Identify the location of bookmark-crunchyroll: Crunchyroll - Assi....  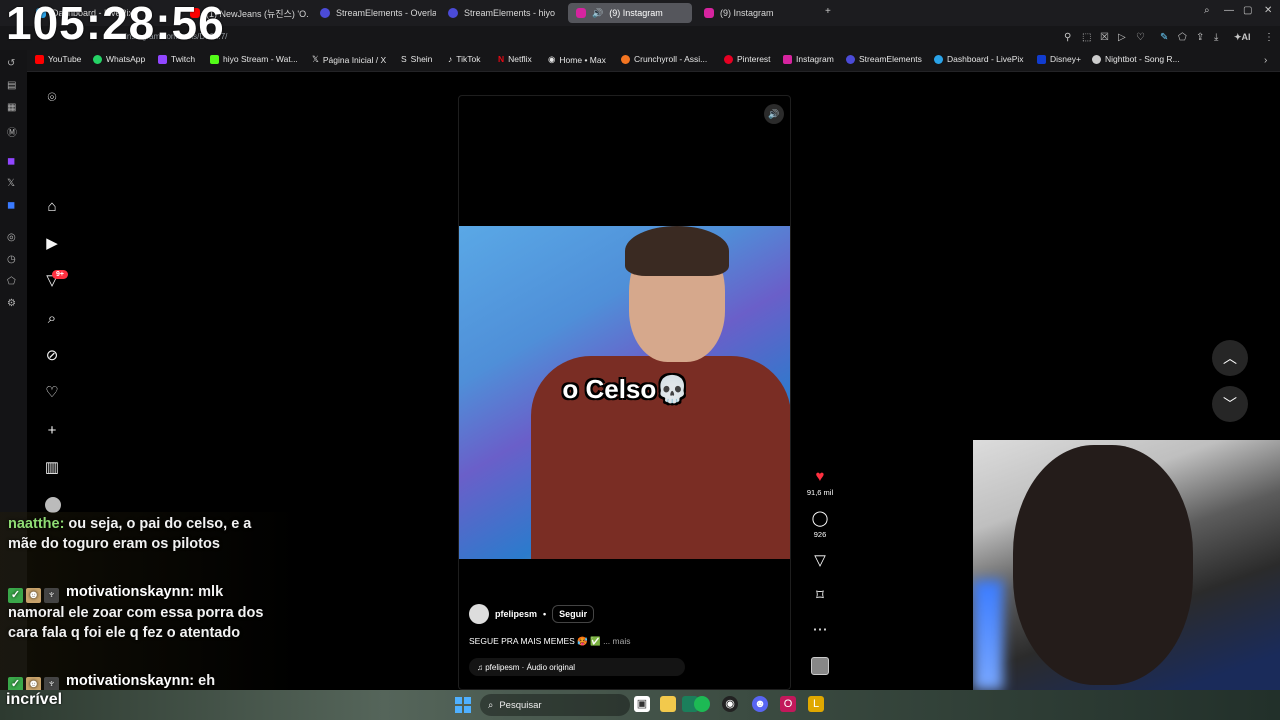
(664, 59).